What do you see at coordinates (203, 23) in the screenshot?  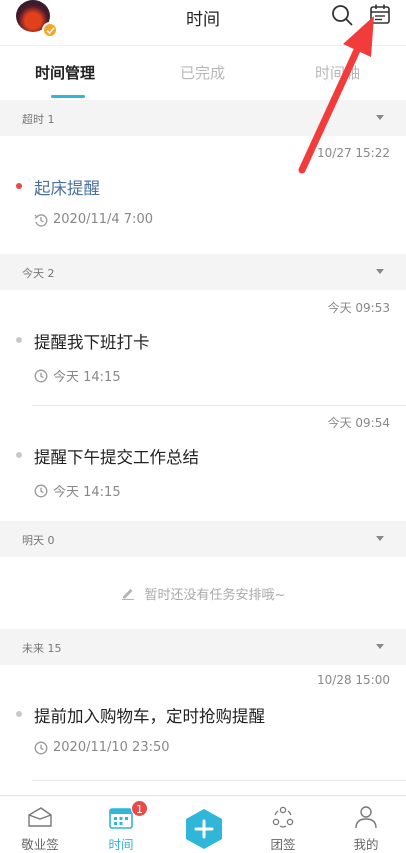 I see `top-bar: 时间` at bounding box center [203, 23].